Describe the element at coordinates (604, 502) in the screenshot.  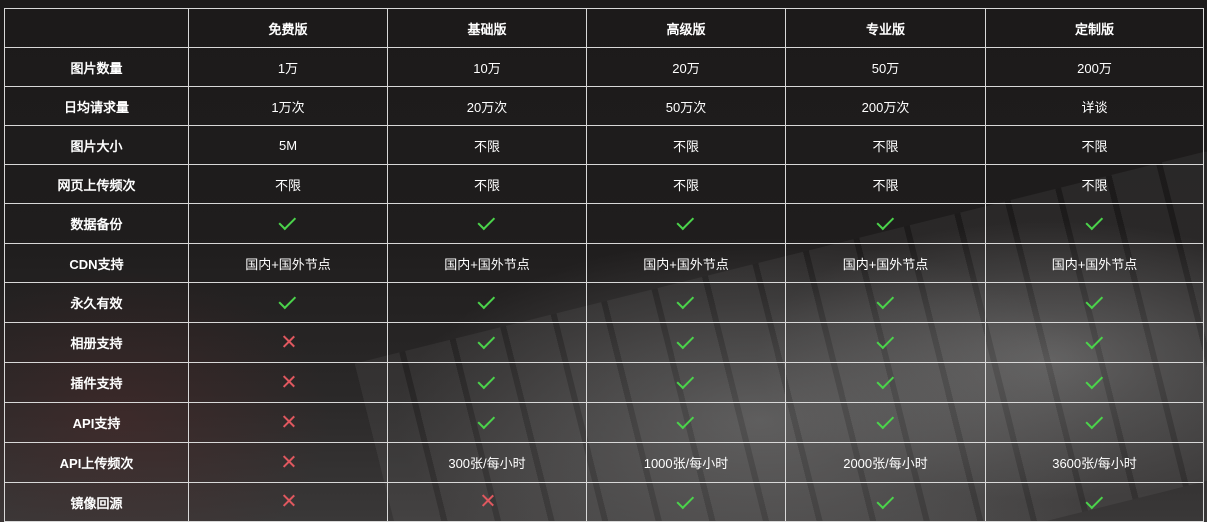
I see `table-row: 镜像回源` at that location.